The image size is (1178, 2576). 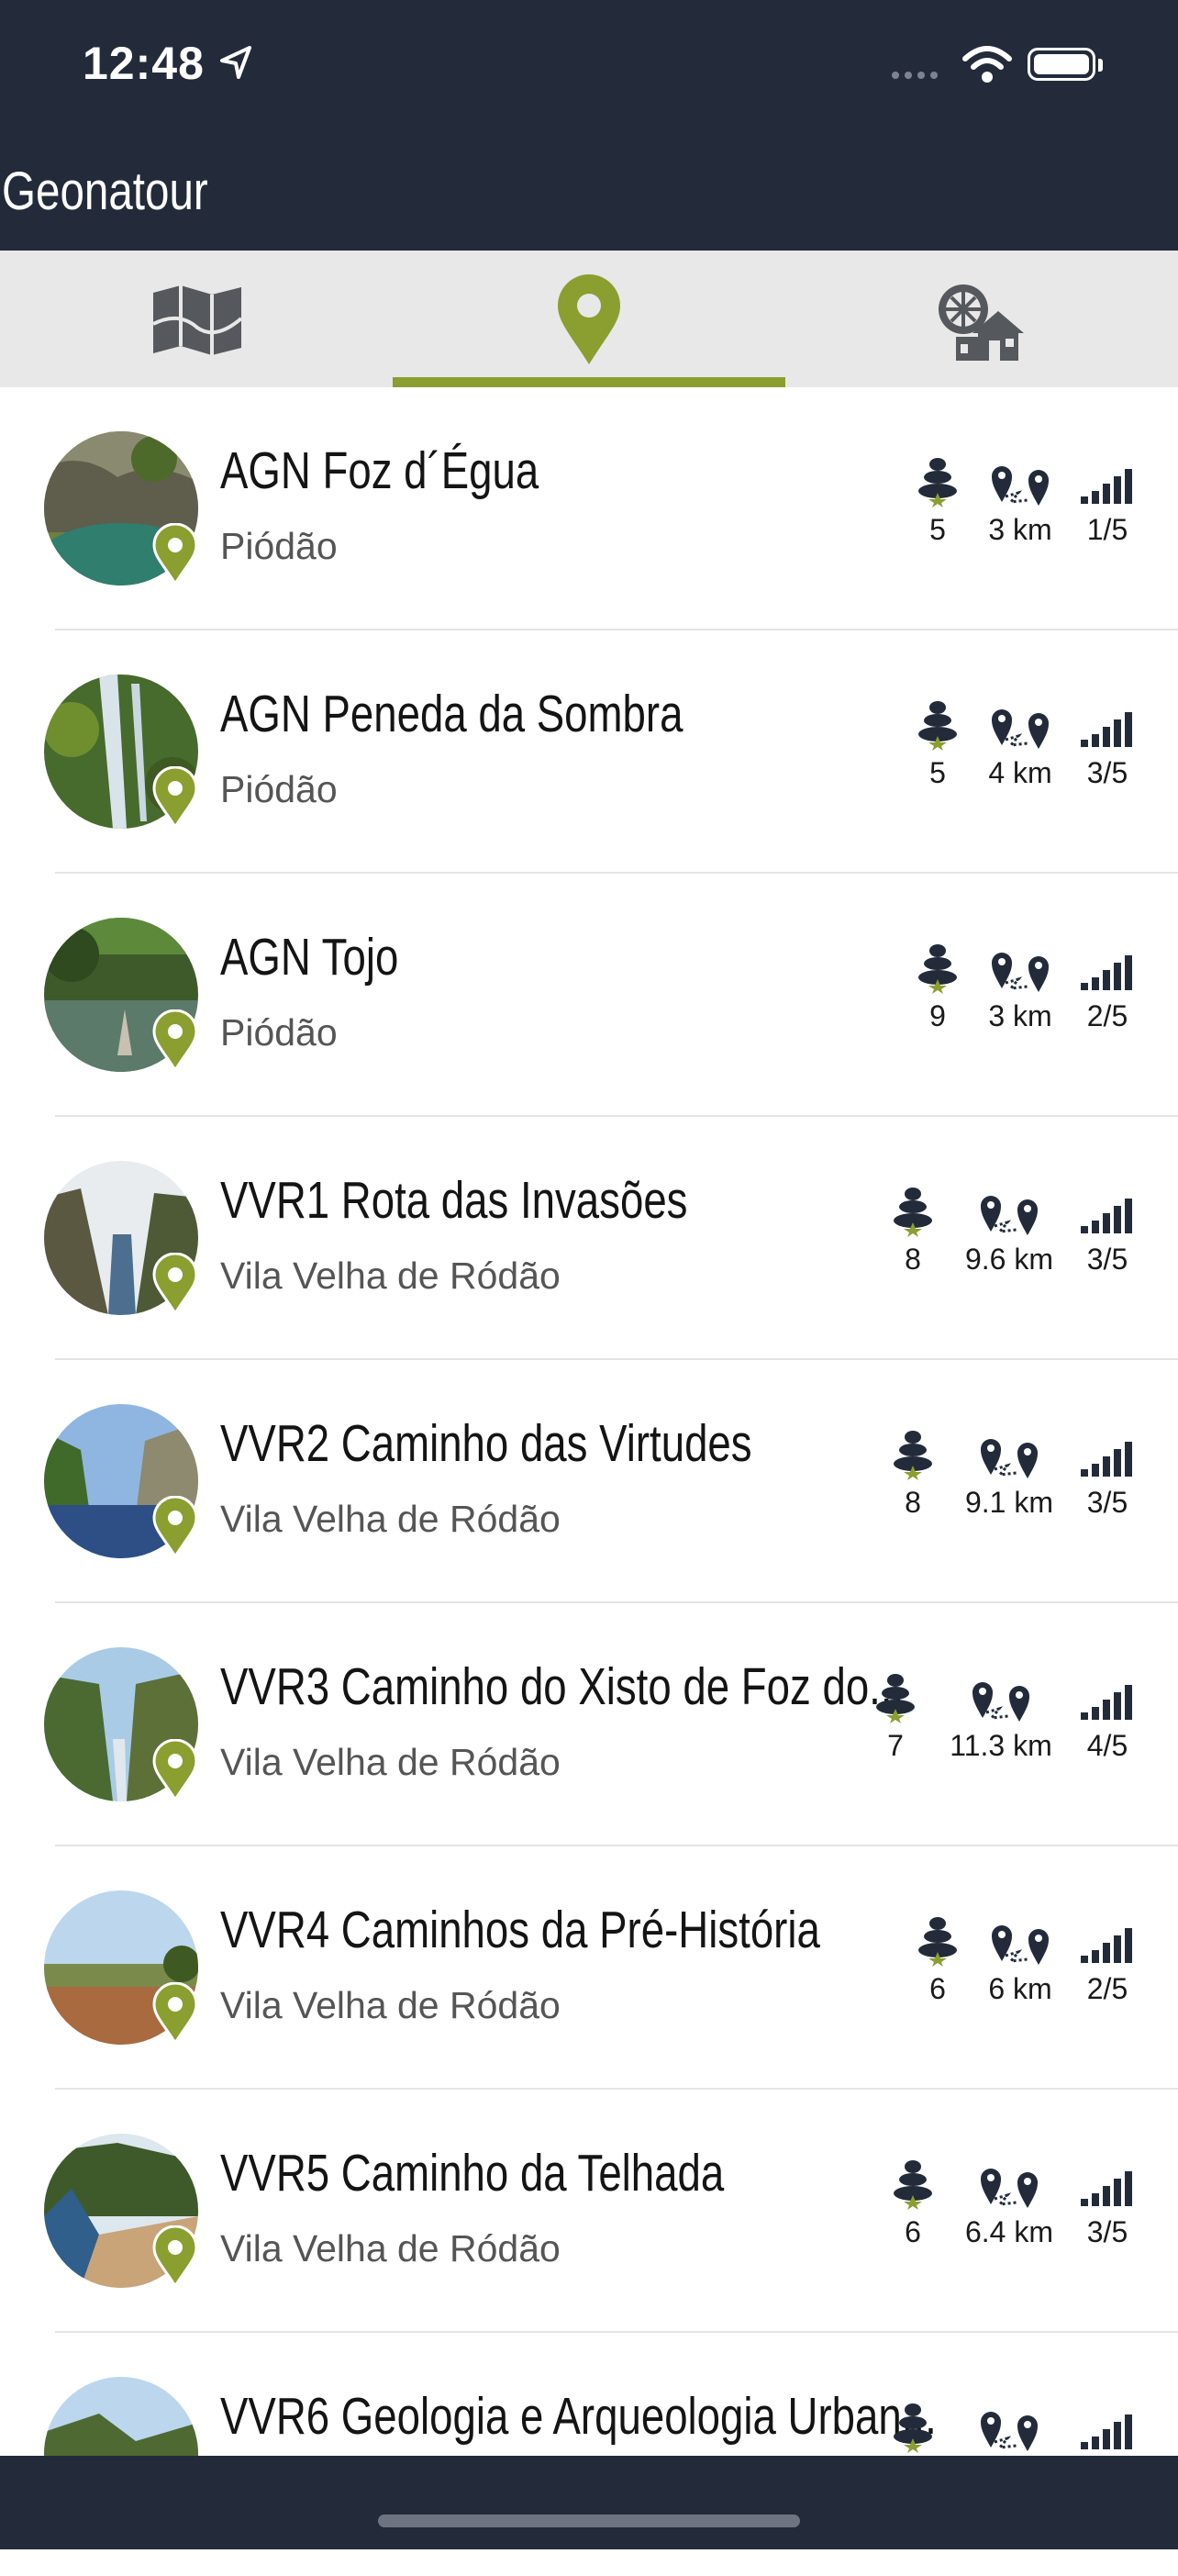 What do you see at coordinates (1107, 1988) in the screenshot?
I see `difficulty-value: 2/5` at bounding box center [1107, 1988].